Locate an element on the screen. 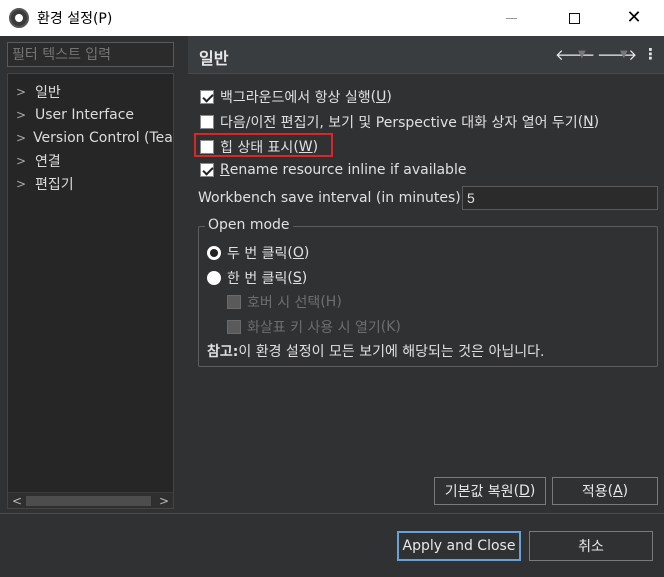  mnemonic: N is located at coordinates (588, 122).